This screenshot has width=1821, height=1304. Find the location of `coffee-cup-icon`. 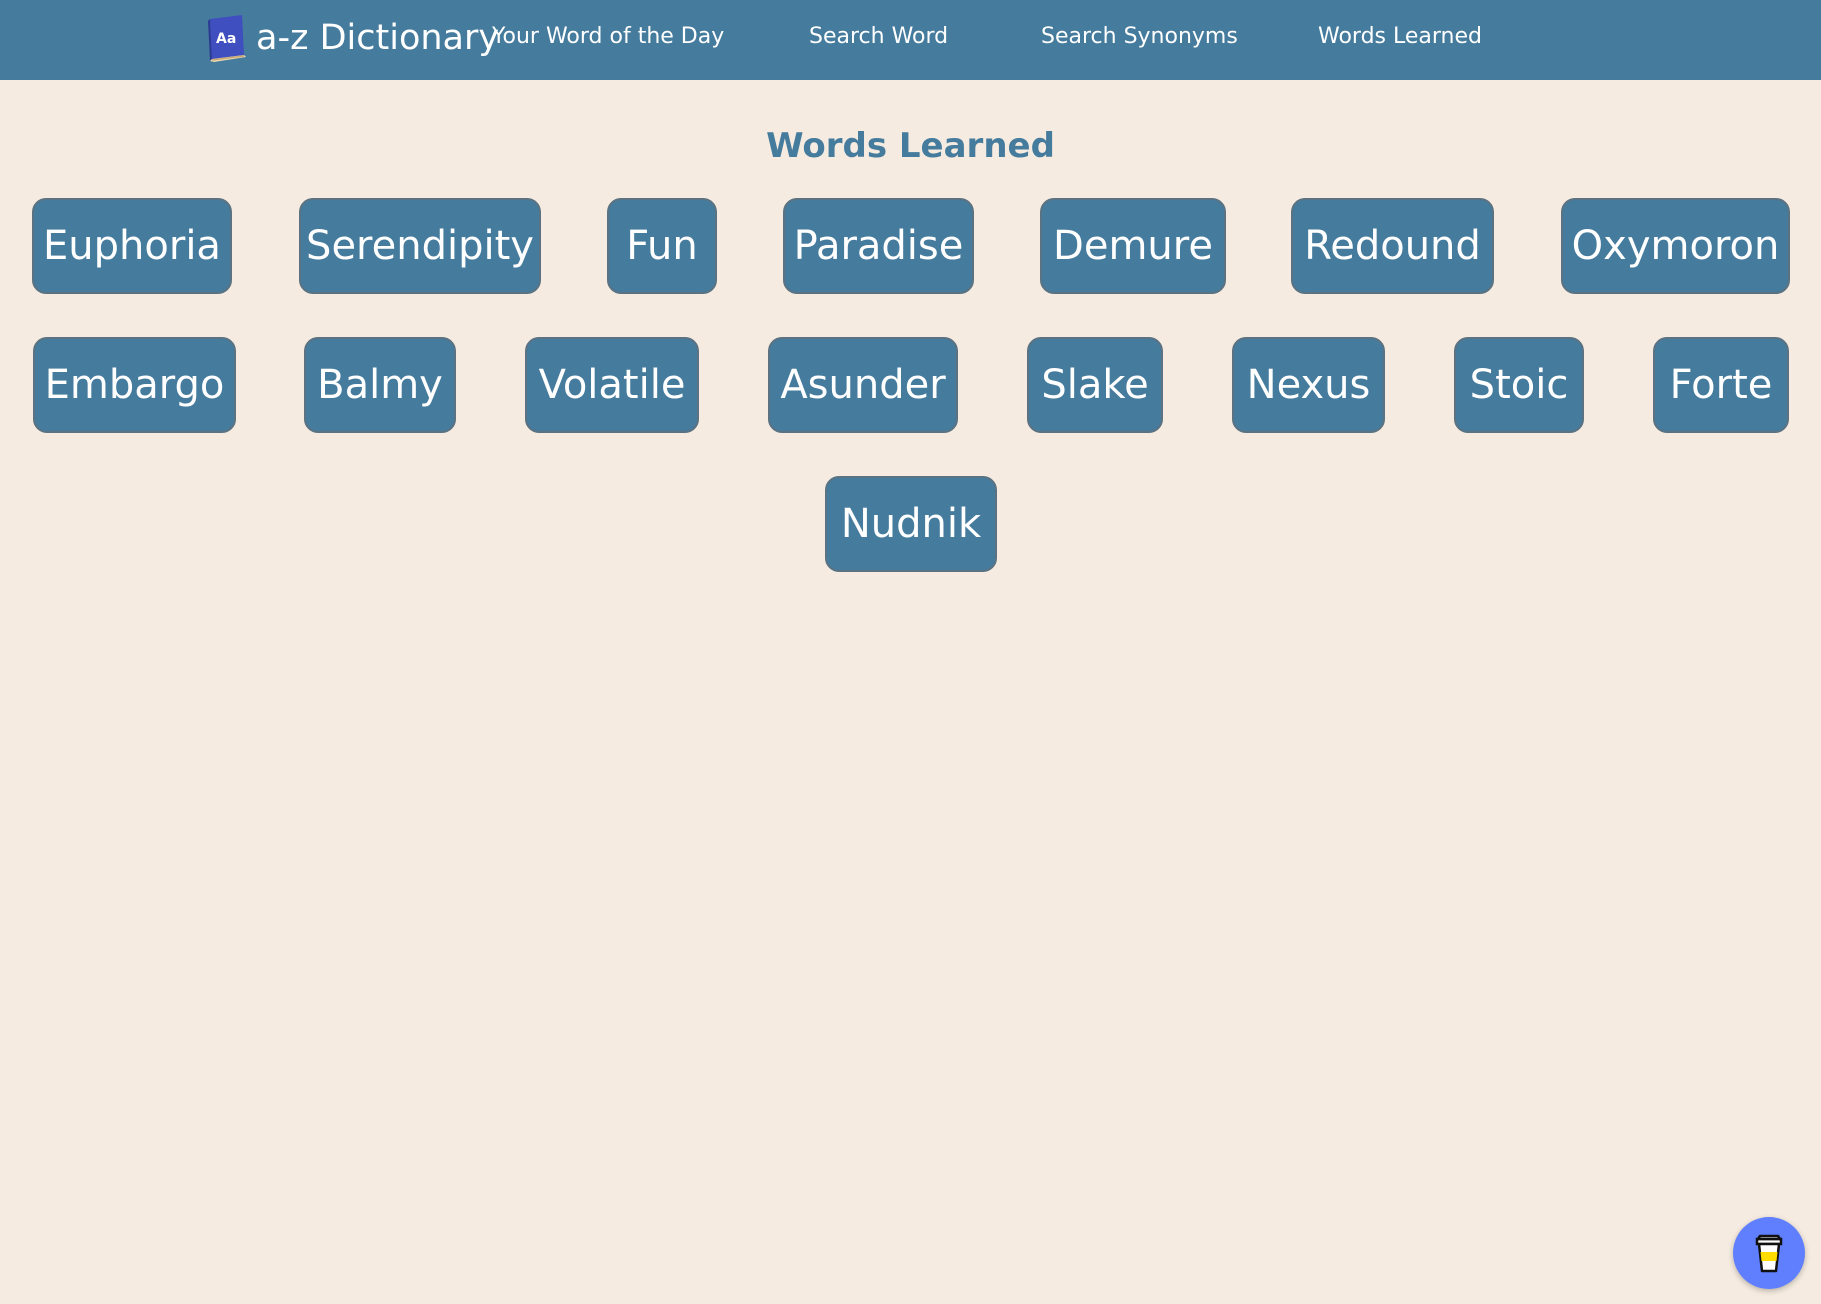

coffee-cup-icon is located at coordinates (1769, 1253).